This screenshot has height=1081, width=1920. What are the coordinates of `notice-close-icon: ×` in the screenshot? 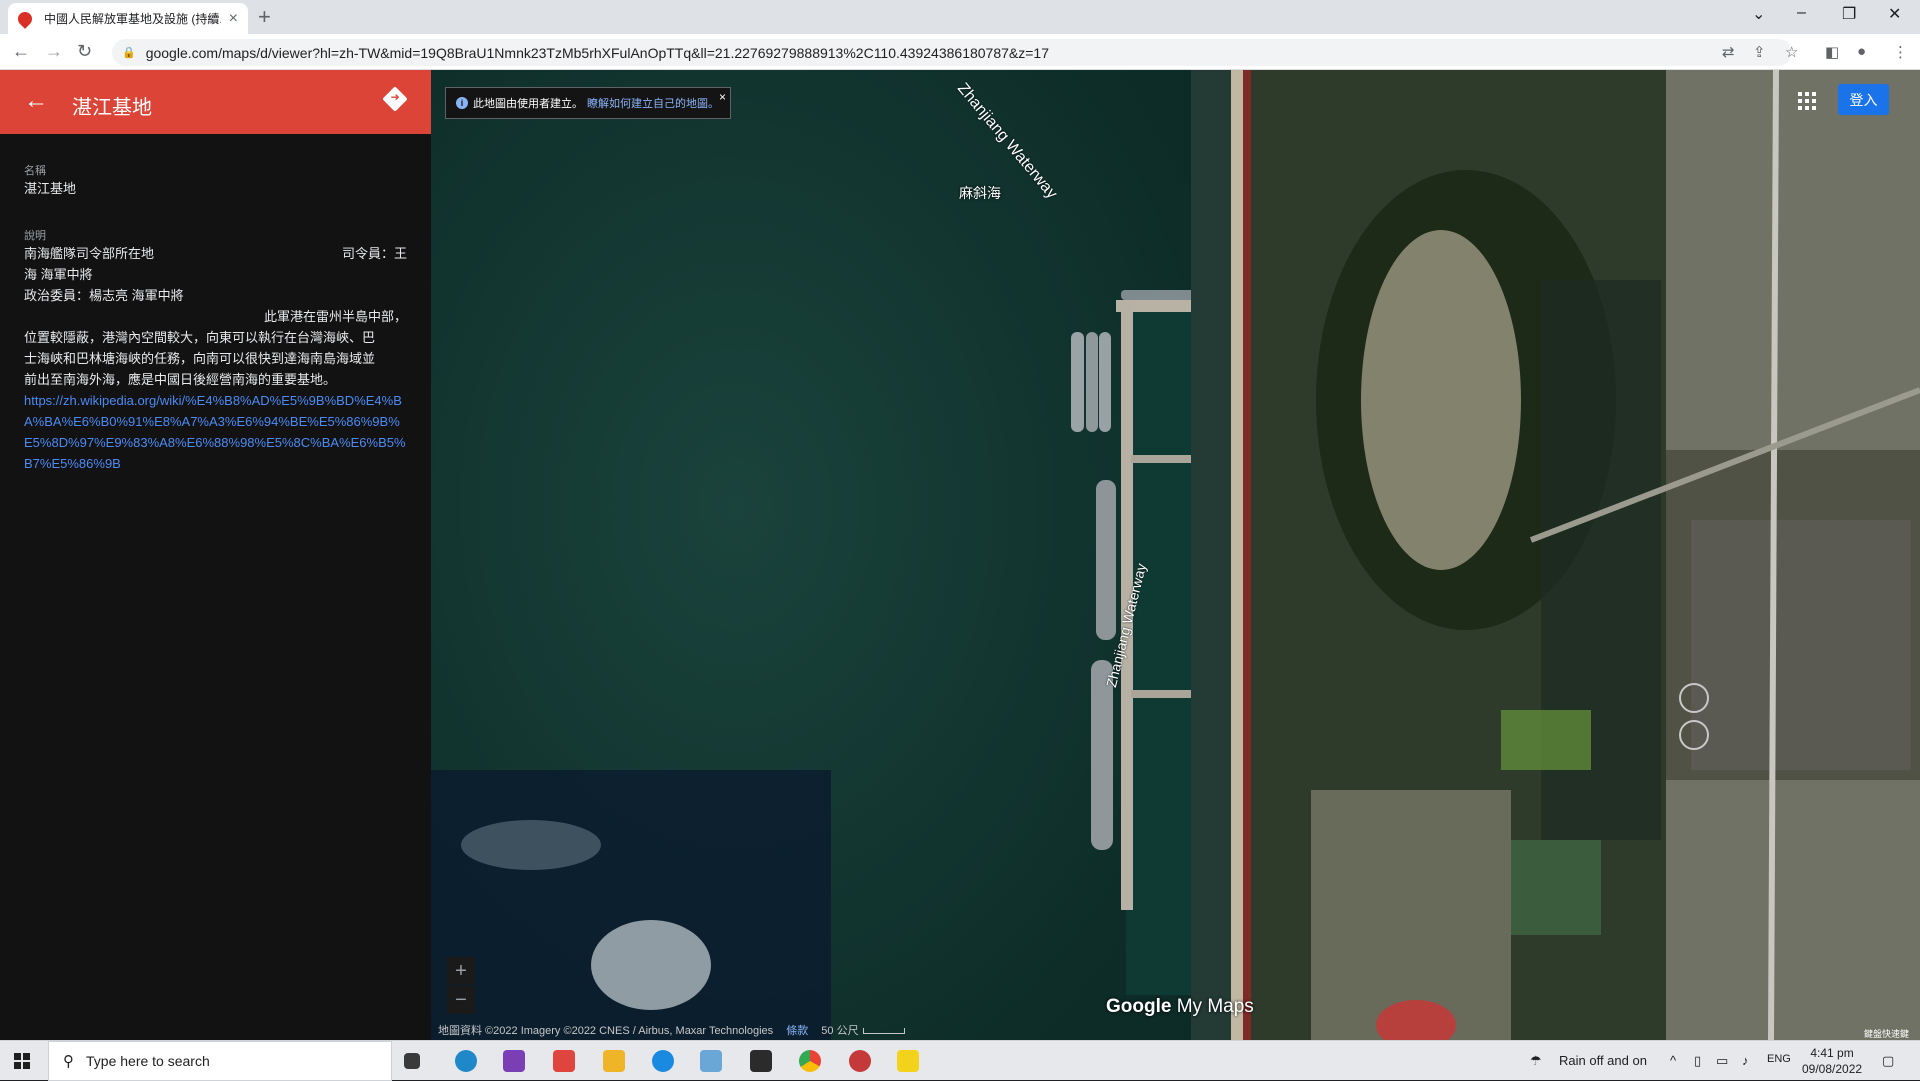 It's located at (722, 97).